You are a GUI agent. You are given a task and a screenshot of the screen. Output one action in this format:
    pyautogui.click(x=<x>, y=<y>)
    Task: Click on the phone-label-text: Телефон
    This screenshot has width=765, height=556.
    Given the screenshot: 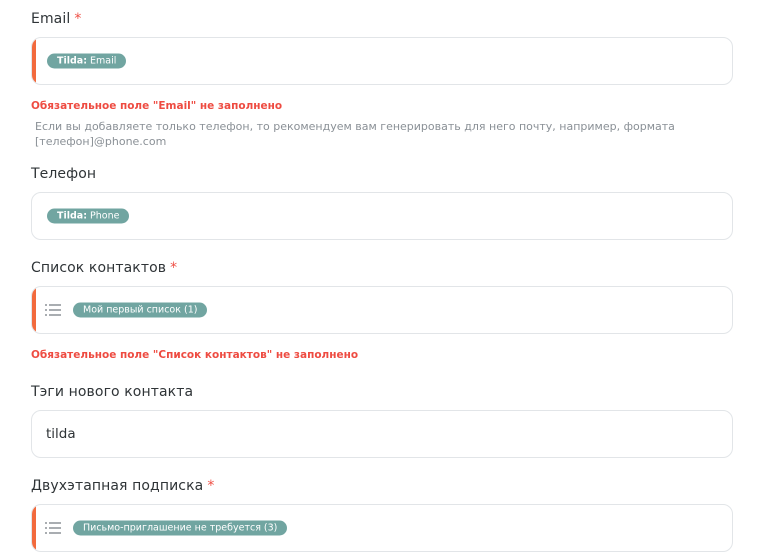 What is the action you would take?
    pyautogui.click(x=64, y=174)
    